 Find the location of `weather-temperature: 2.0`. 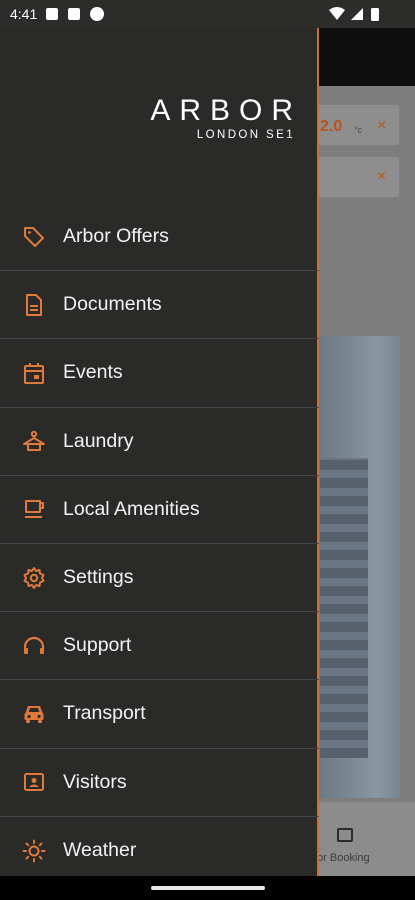

weather-temperature: 2.0 is located at coordinates (331, 126).